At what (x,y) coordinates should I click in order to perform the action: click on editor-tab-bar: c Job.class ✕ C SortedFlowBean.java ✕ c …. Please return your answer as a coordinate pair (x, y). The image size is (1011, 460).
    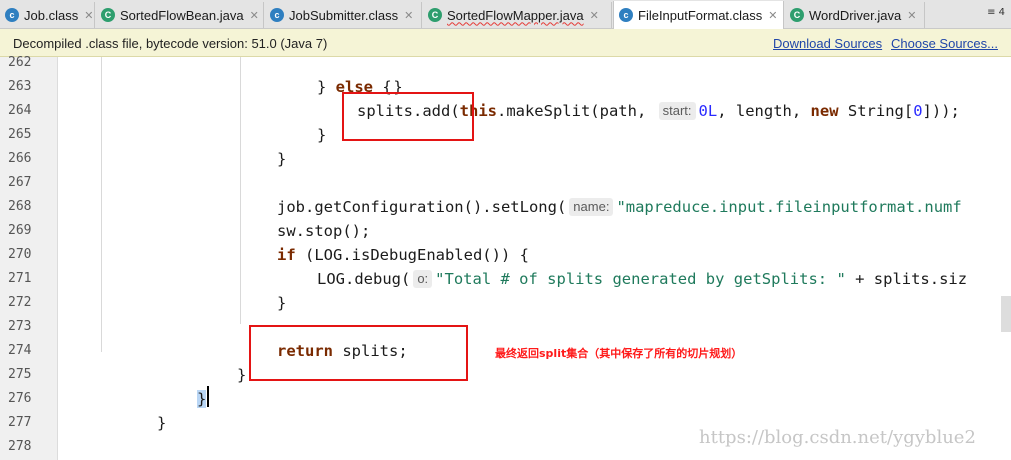
    Looking at the image, I should click on (505, 14).